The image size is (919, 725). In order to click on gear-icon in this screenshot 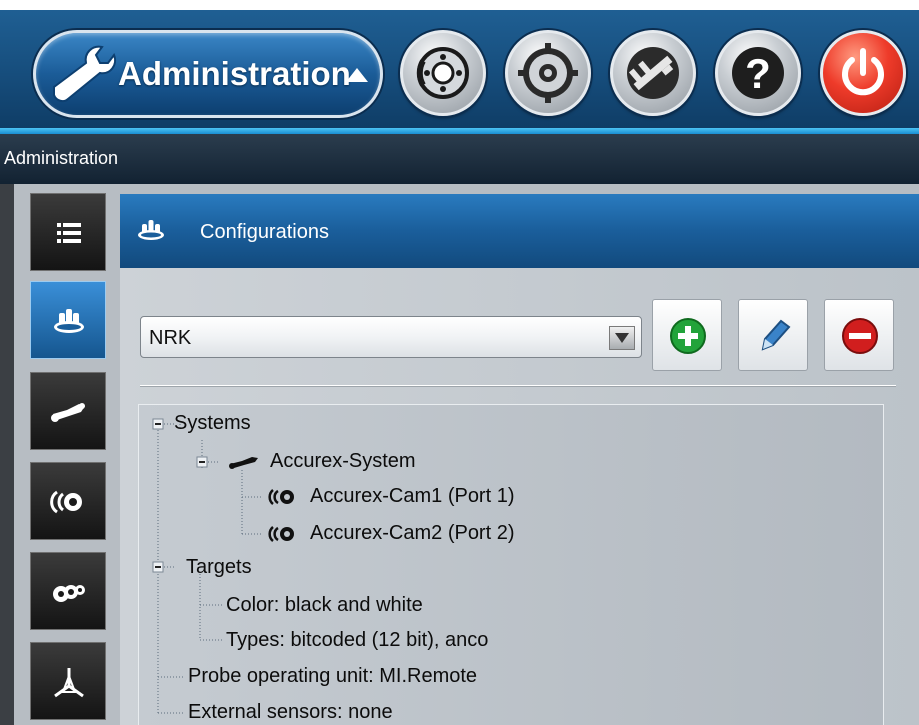, I will do `click(548, 73)`.